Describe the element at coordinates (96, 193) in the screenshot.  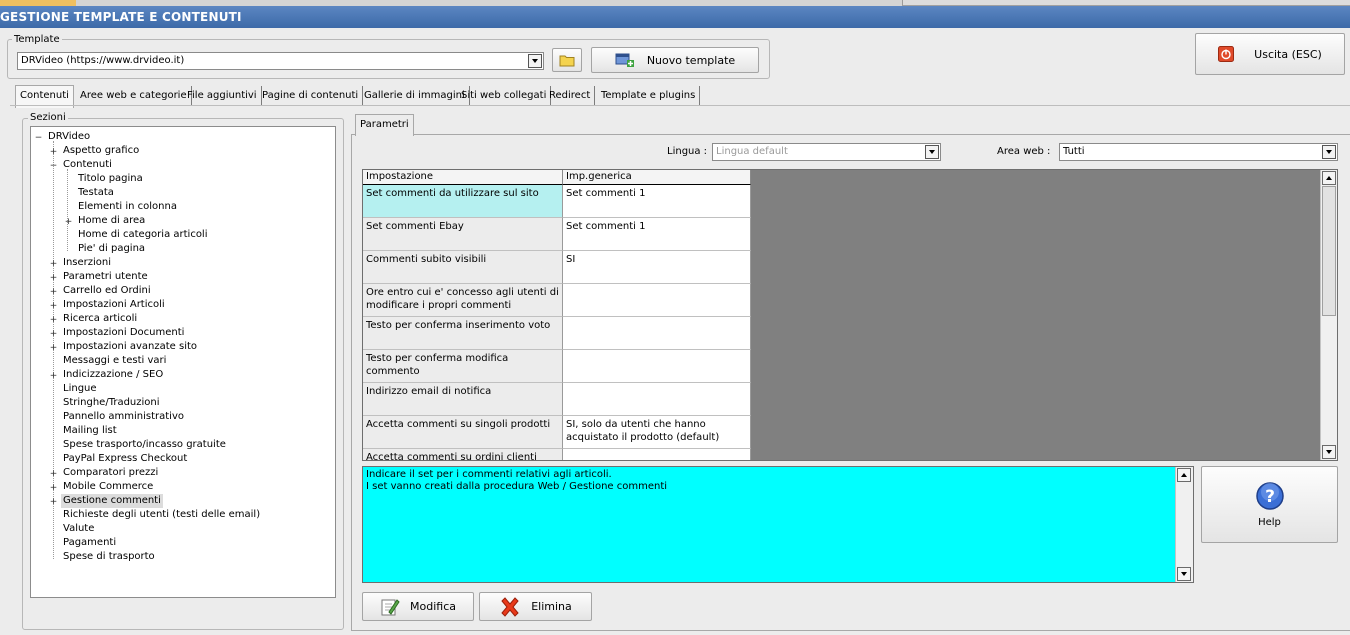
I see `tree-item: Testata` at that location.